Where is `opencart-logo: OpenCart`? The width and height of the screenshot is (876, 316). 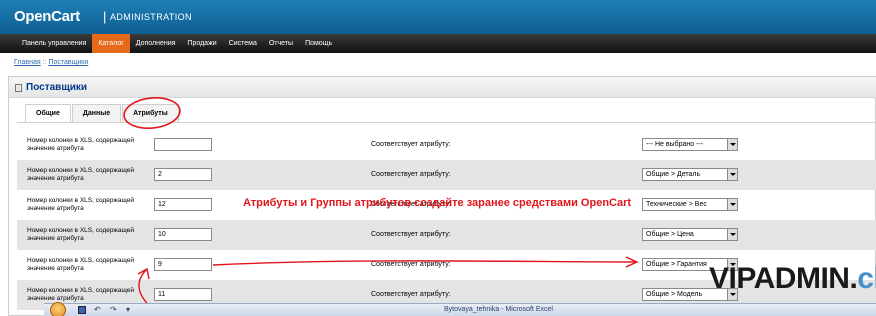 opencart-logo: OpenCart is located at coordinates (47, 16).